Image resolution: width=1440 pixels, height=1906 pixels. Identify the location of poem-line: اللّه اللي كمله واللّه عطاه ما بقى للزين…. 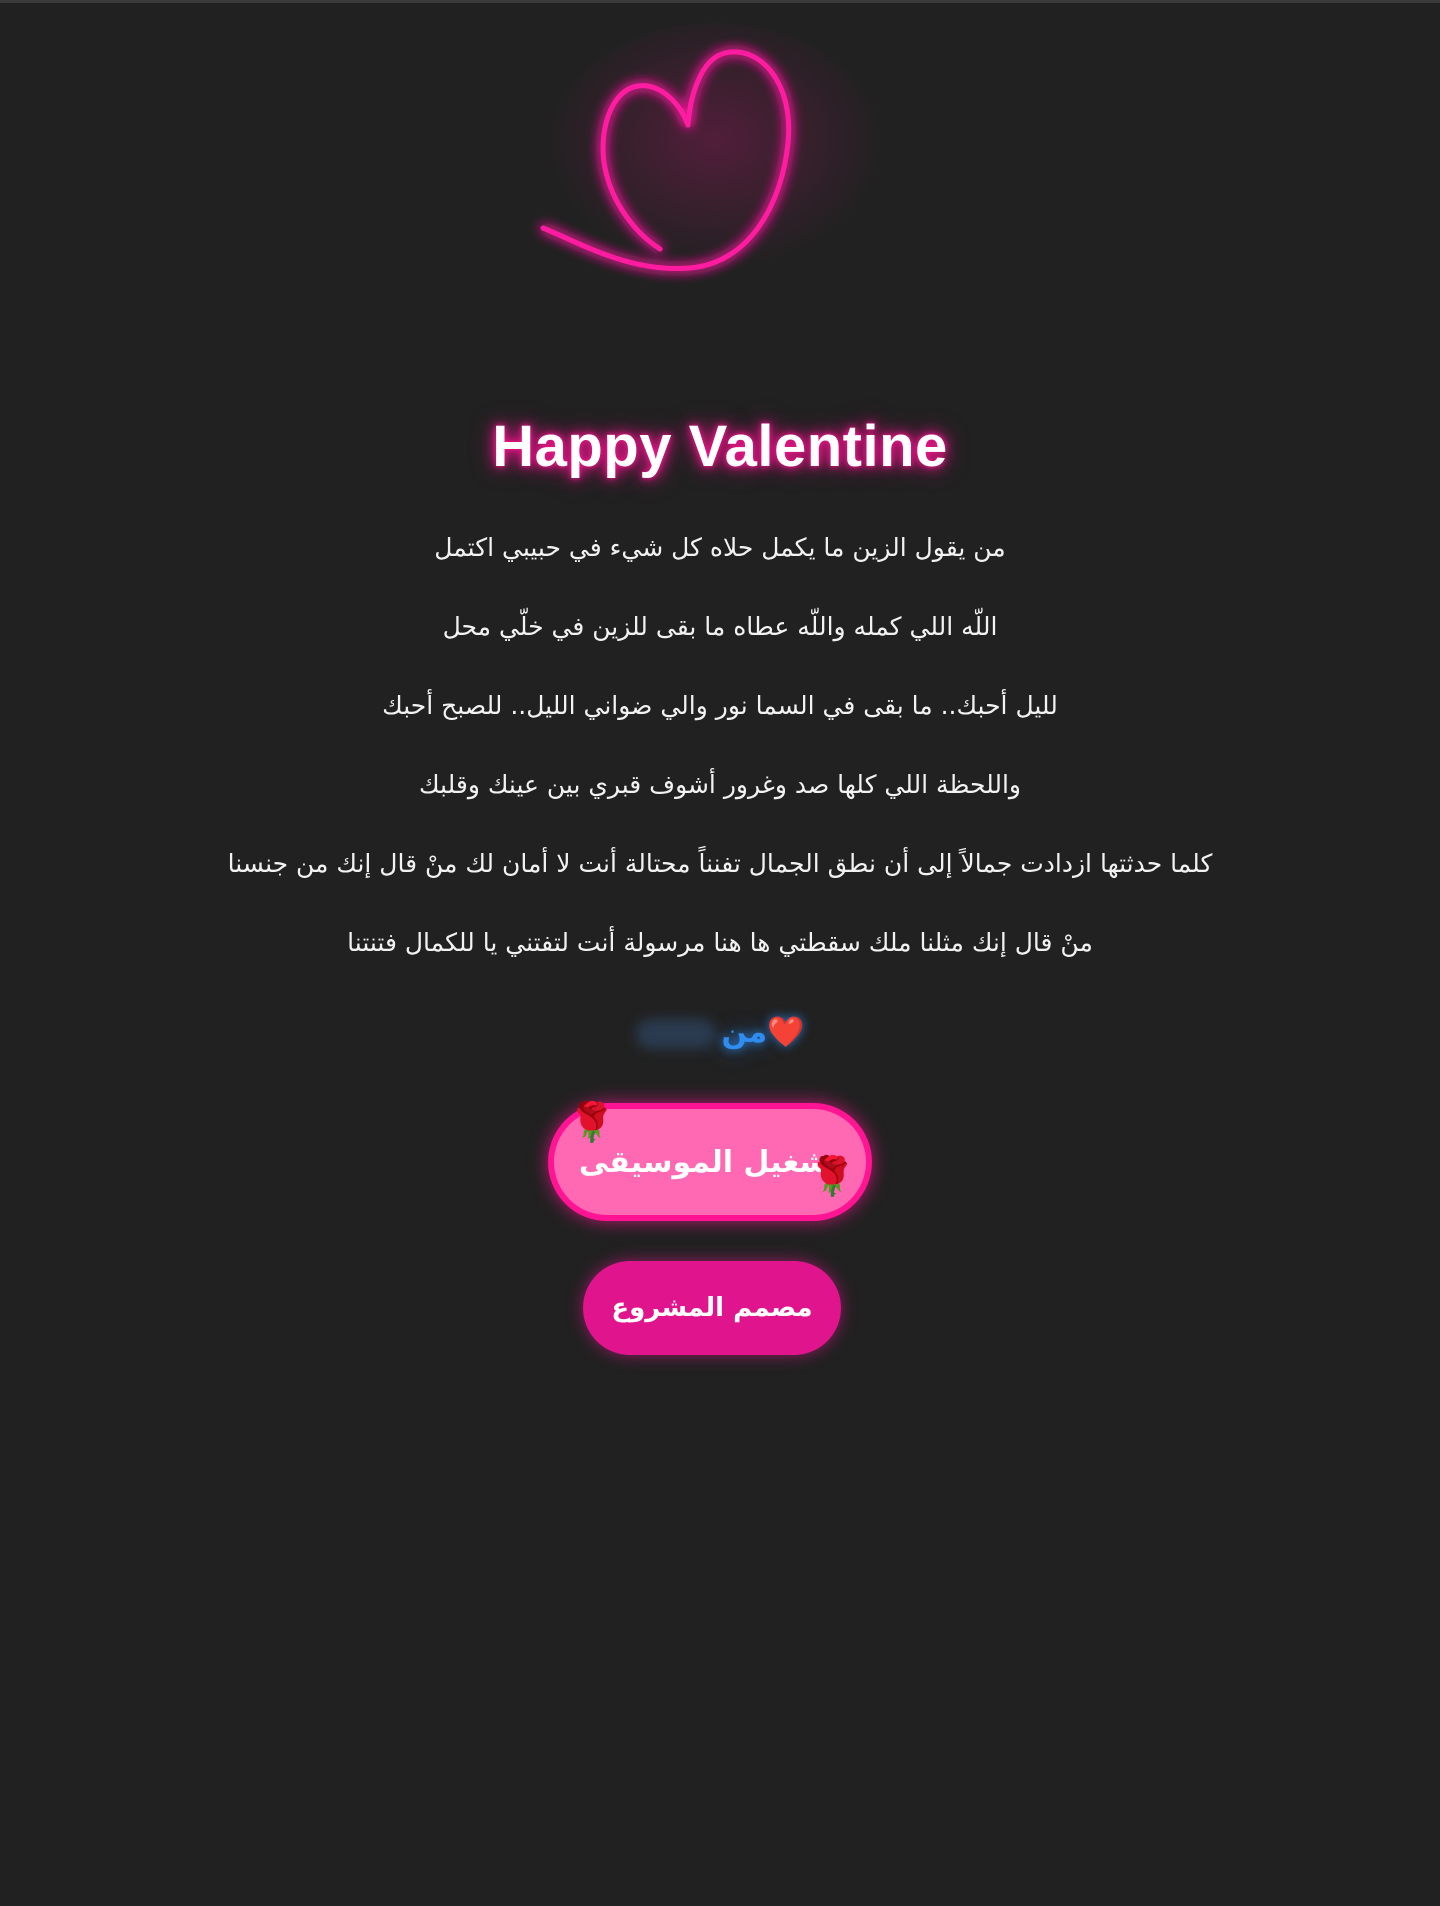
(720, 626).